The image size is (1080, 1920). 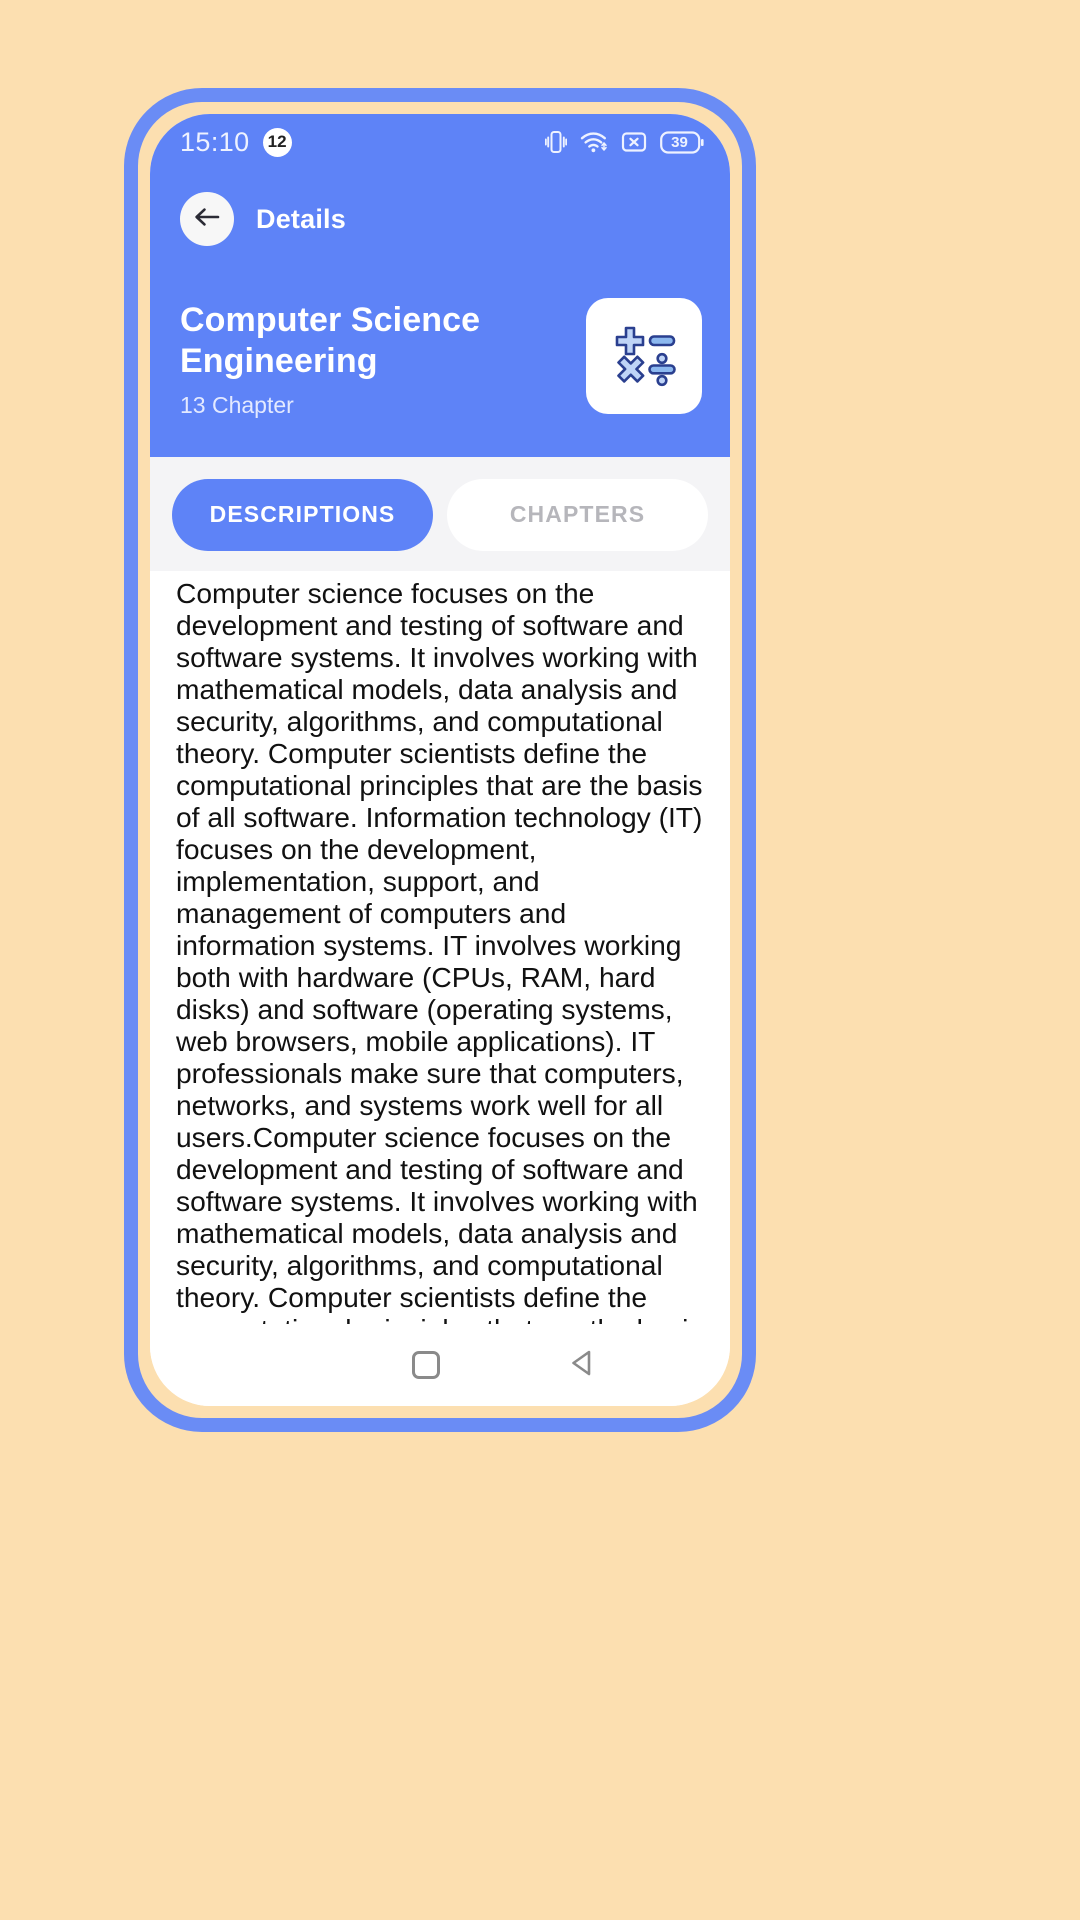 I want to click on status-bar: 15:10 12 39, so click(x=440, y=142).